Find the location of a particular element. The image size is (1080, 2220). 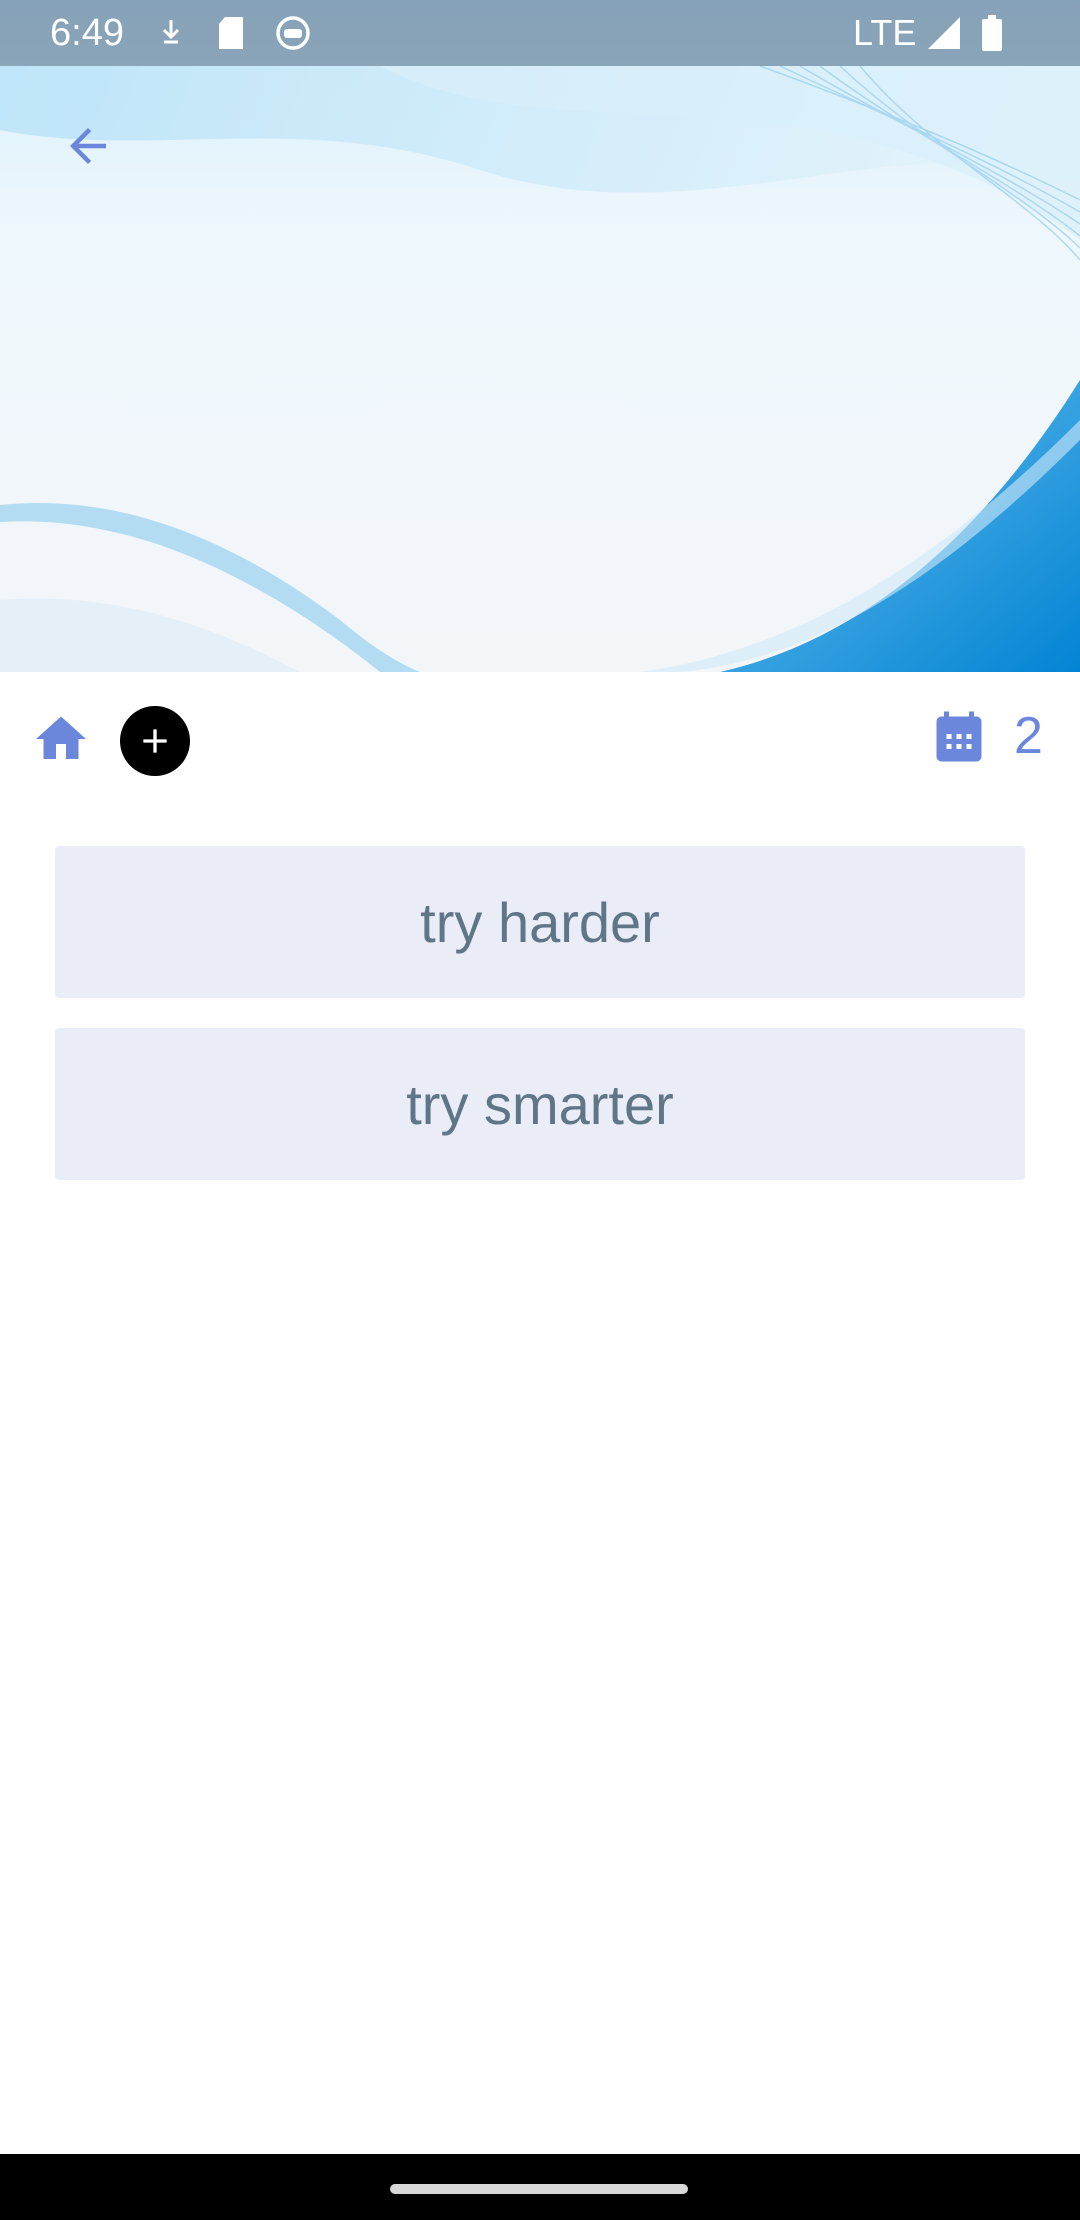

download-icon is located at coordinates (171, 33).